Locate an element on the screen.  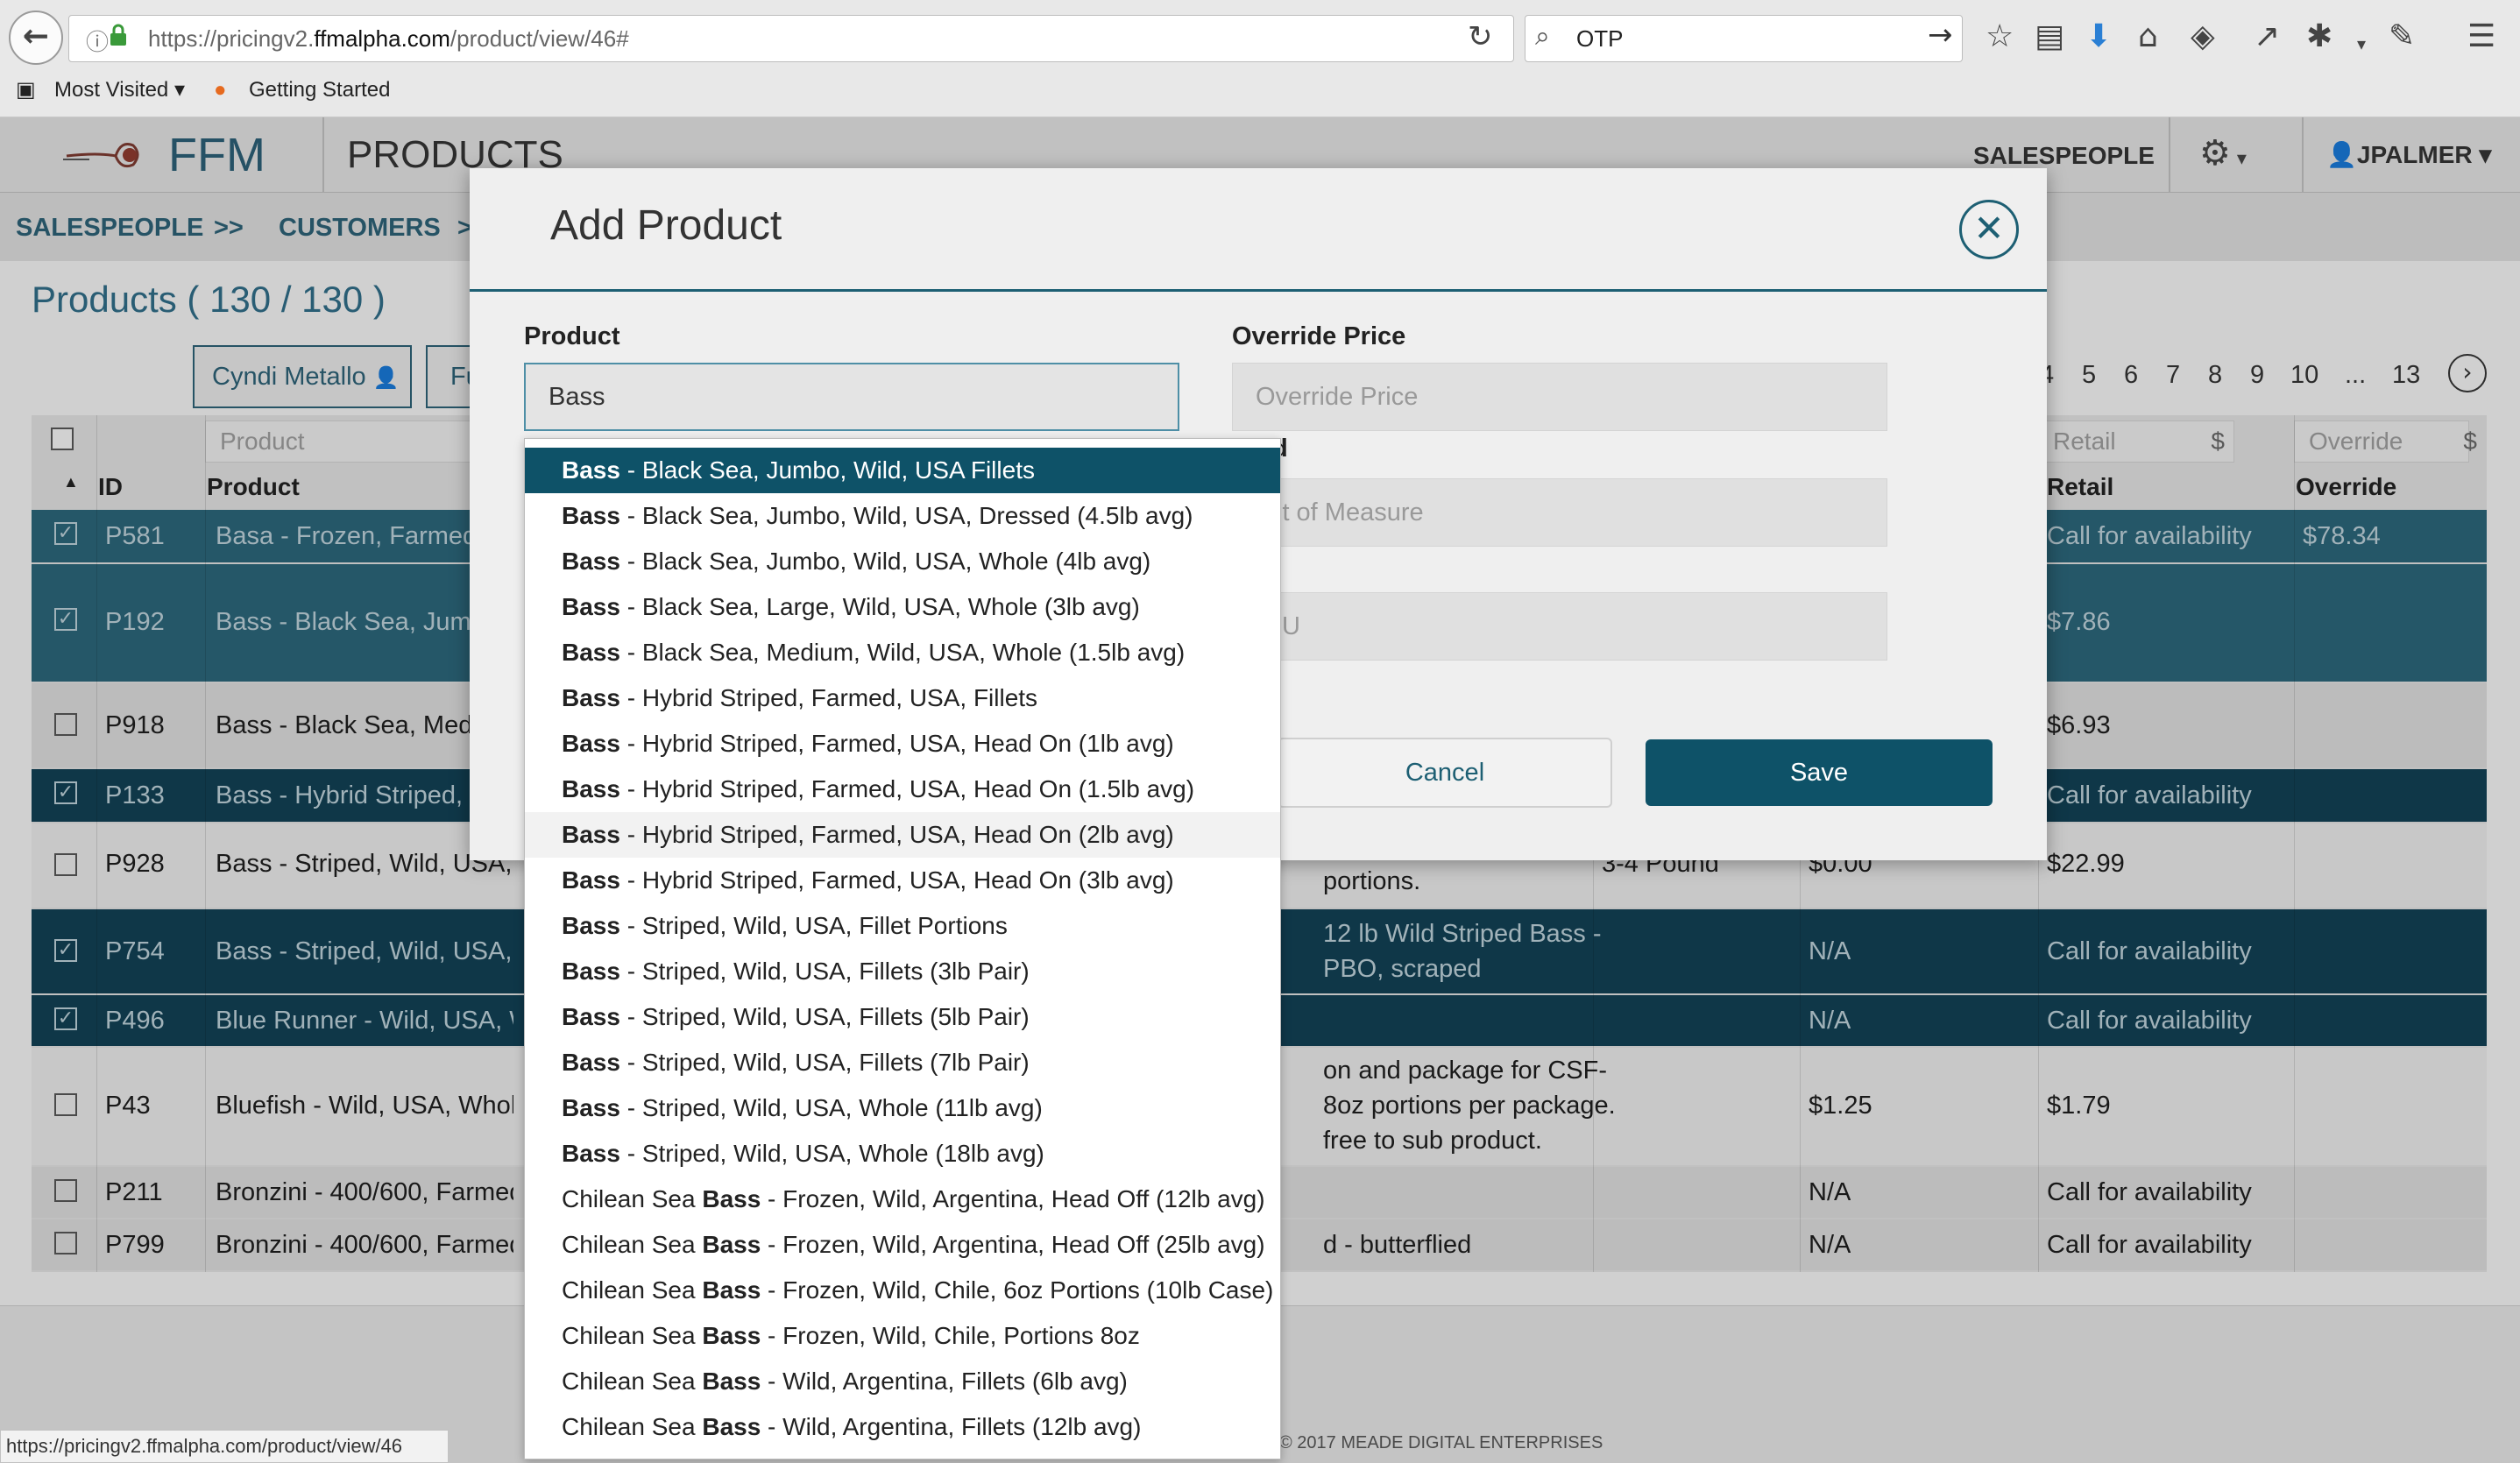
bookmarks-folder-icon: ▣ is located at coordinates (26, 90).